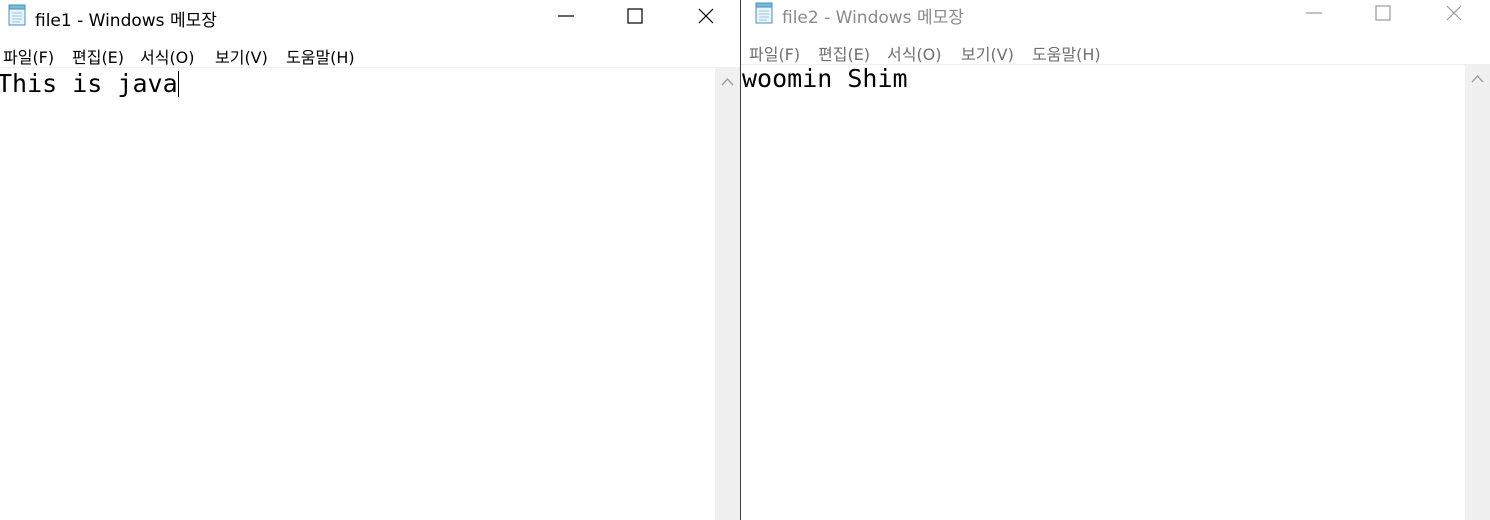  I want to click on text-caret, so click(178, 84).